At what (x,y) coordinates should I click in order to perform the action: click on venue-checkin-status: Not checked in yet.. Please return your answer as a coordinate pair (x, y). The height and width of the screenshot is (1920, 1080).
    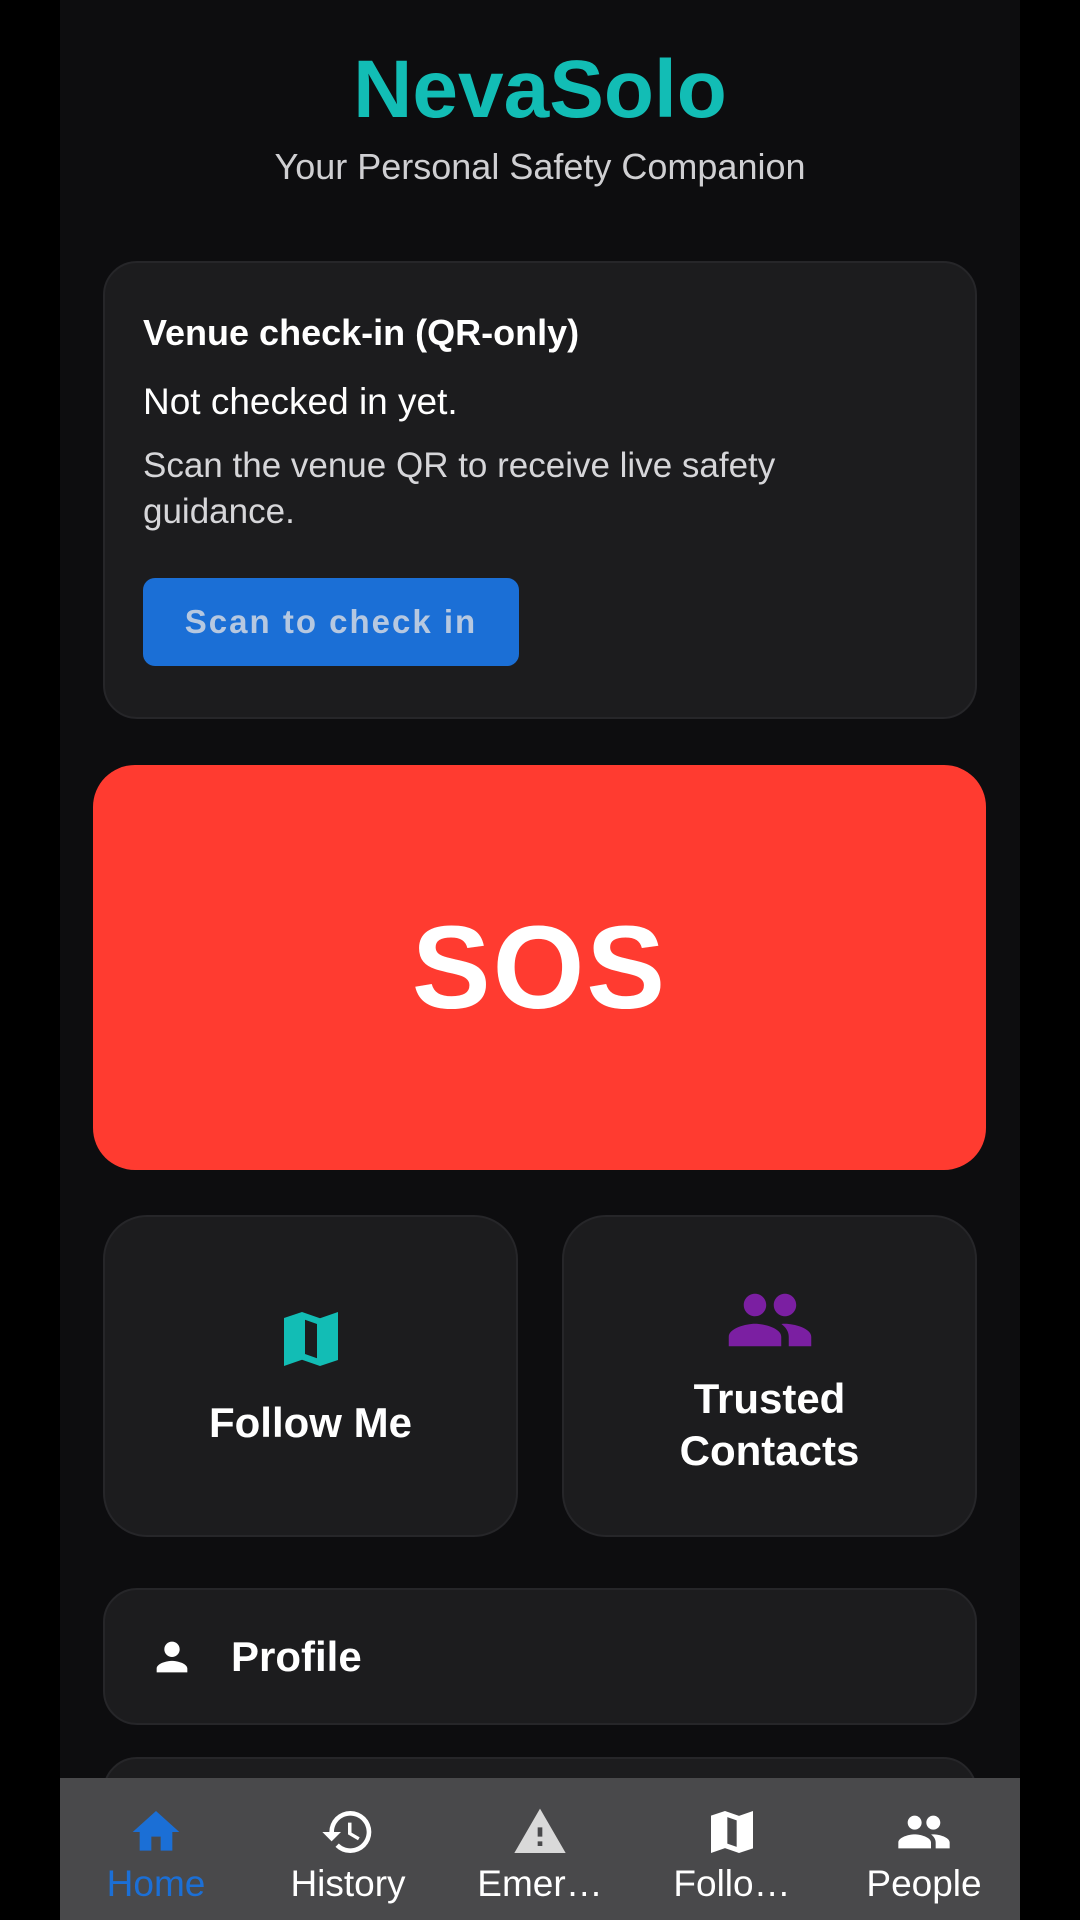
    Looking at the image, I should click on (300, 401).